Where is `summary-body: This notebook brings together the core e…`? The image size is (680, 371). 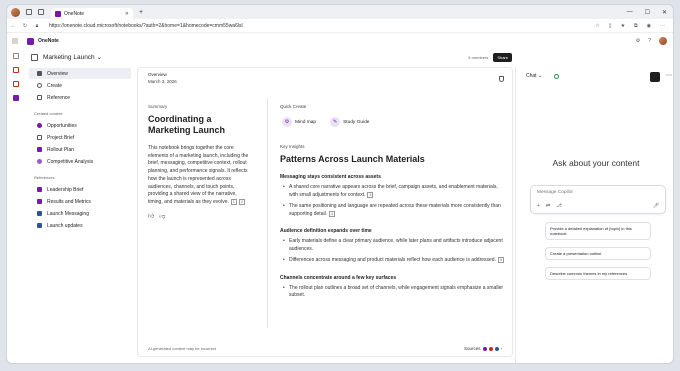 summary-body: This notebook brings together the core e… is located at coordinates (198, 175).